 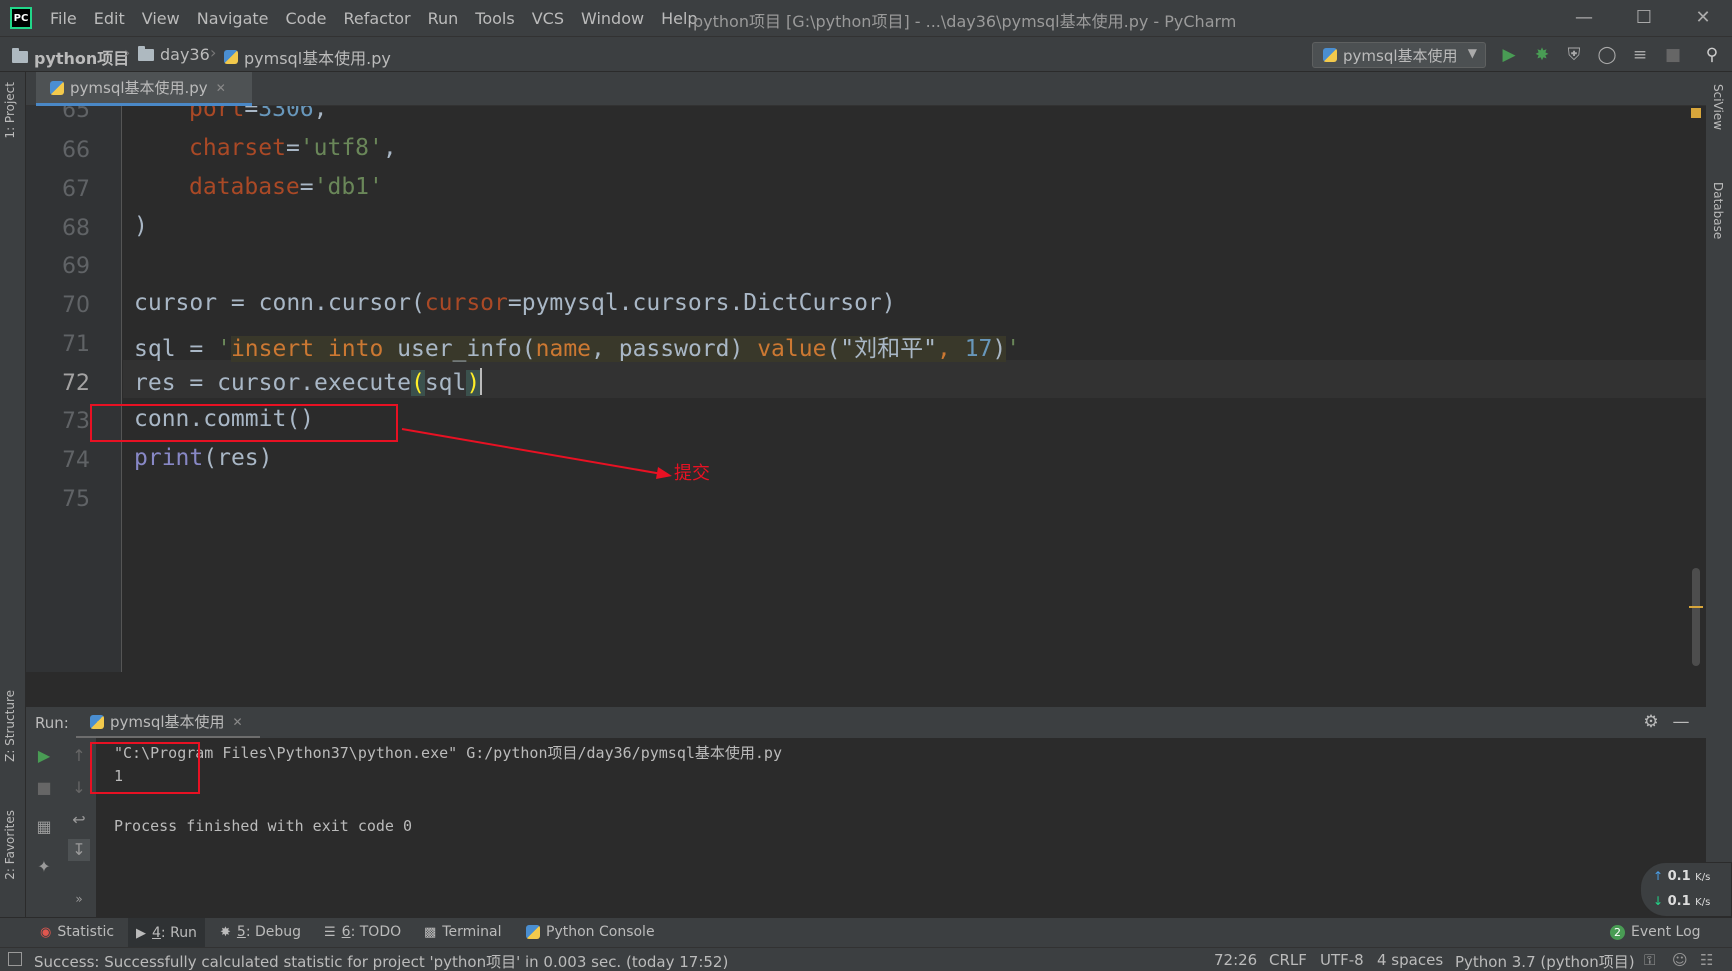 I want to click on coverage-icon: ⛨, so click(x=1574, y=55).